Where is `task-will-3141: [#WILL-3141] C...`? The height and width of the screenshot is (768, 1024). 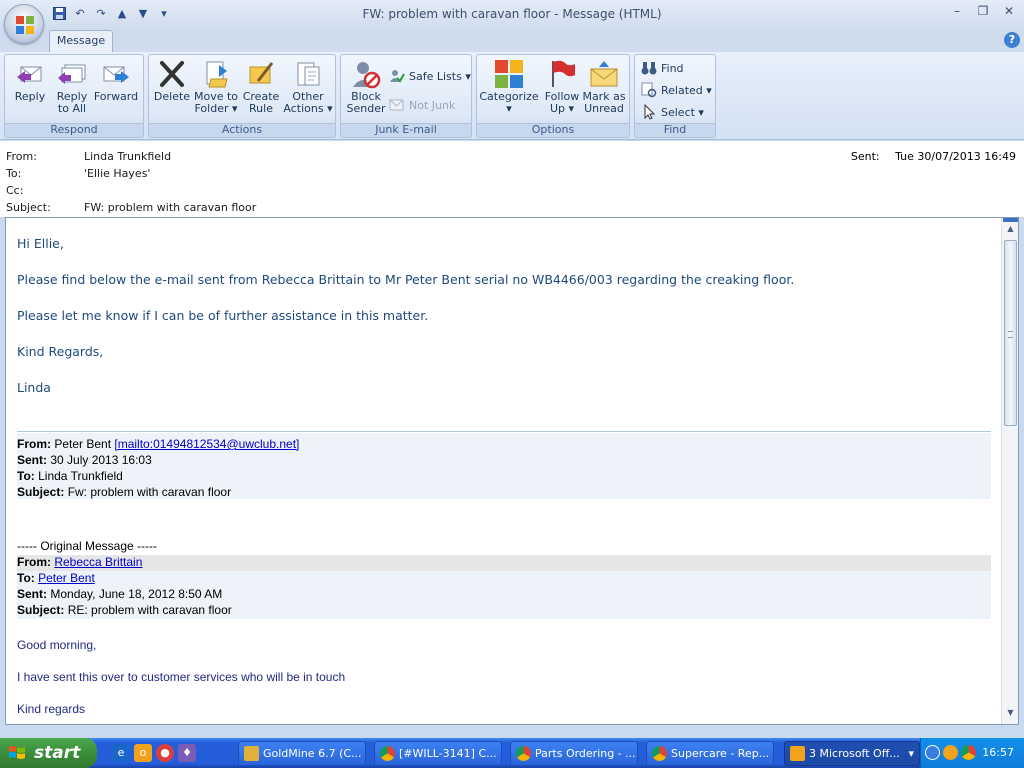 task-will-3141: [#WILL-3141] C... is located at coordinates (438, 753).